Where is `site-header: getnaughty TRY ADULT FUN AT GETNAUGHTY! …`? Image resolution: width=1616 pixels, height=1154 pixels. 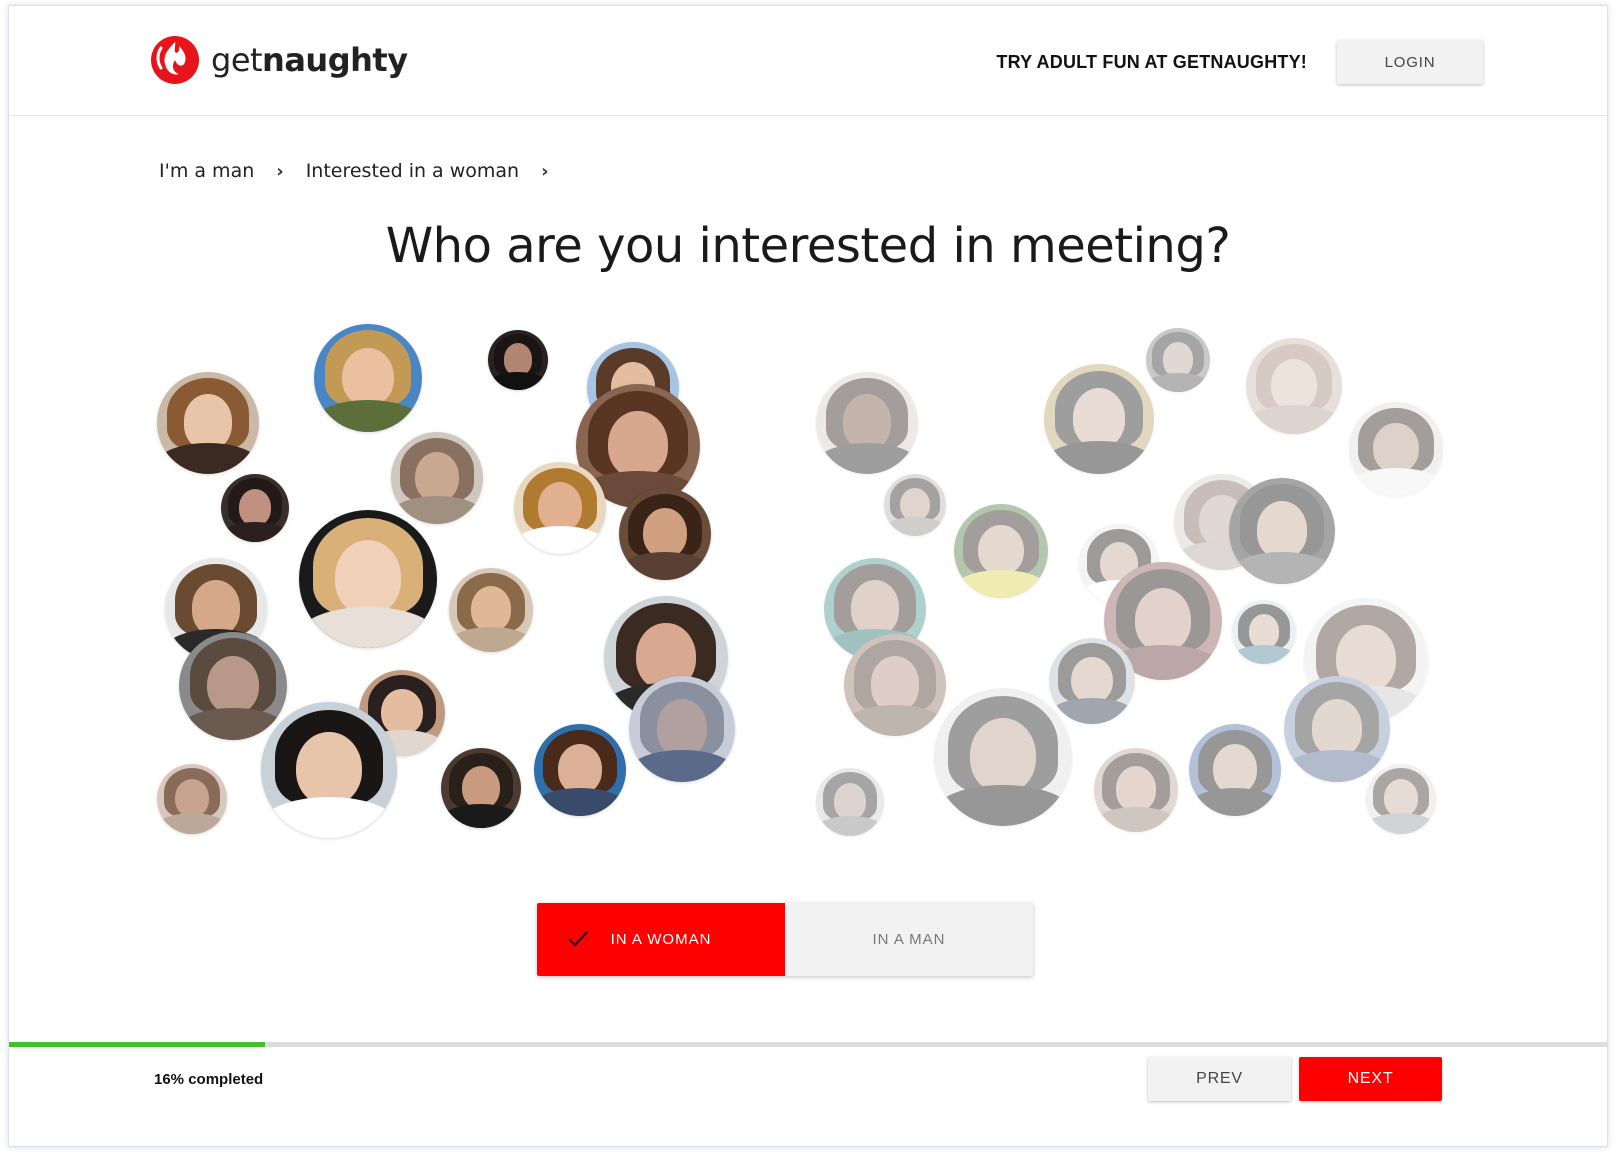 site-header: getnaughty TRY ADULT FUN AT GETNAUGHTY! … is located at coordinates (808, 61).